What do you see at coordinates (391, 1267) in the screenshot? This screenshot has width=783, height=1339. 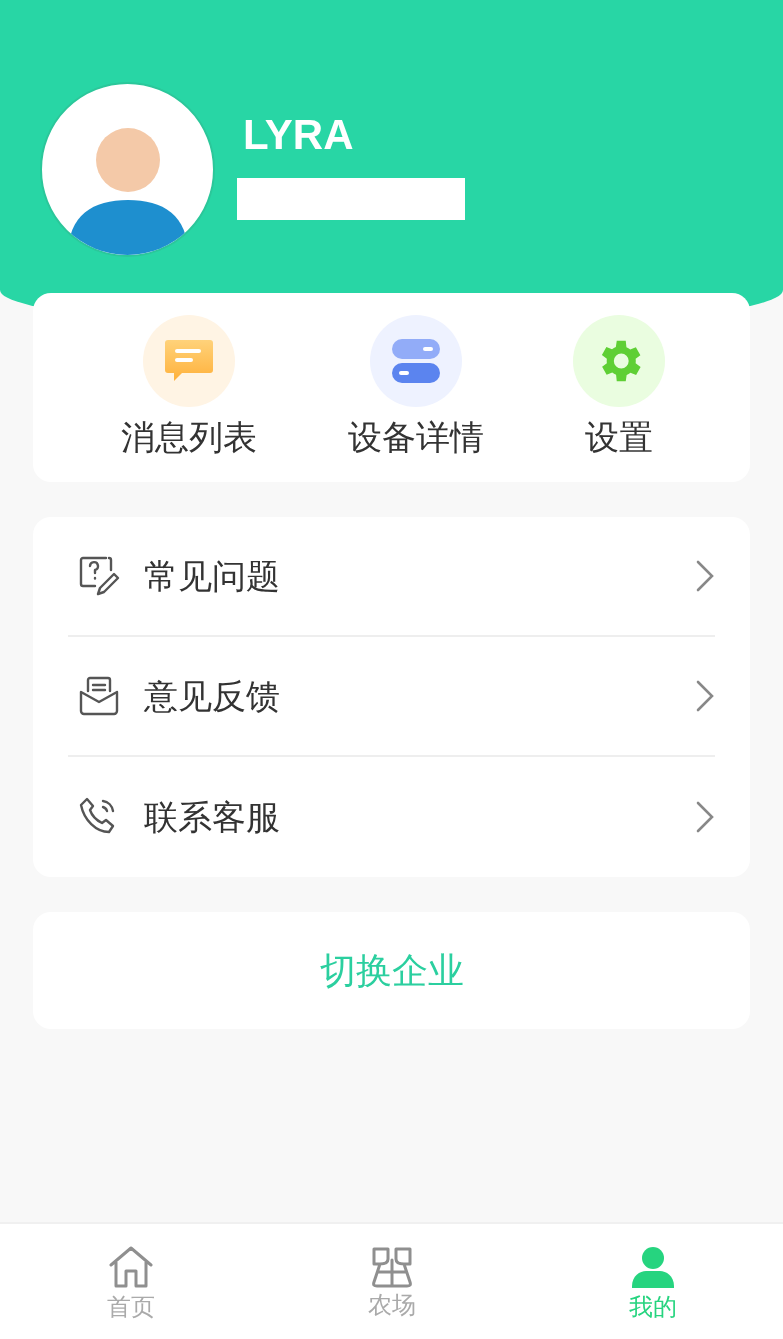 I see `sprout-plot-icon` at bounding box center [391, 1267].